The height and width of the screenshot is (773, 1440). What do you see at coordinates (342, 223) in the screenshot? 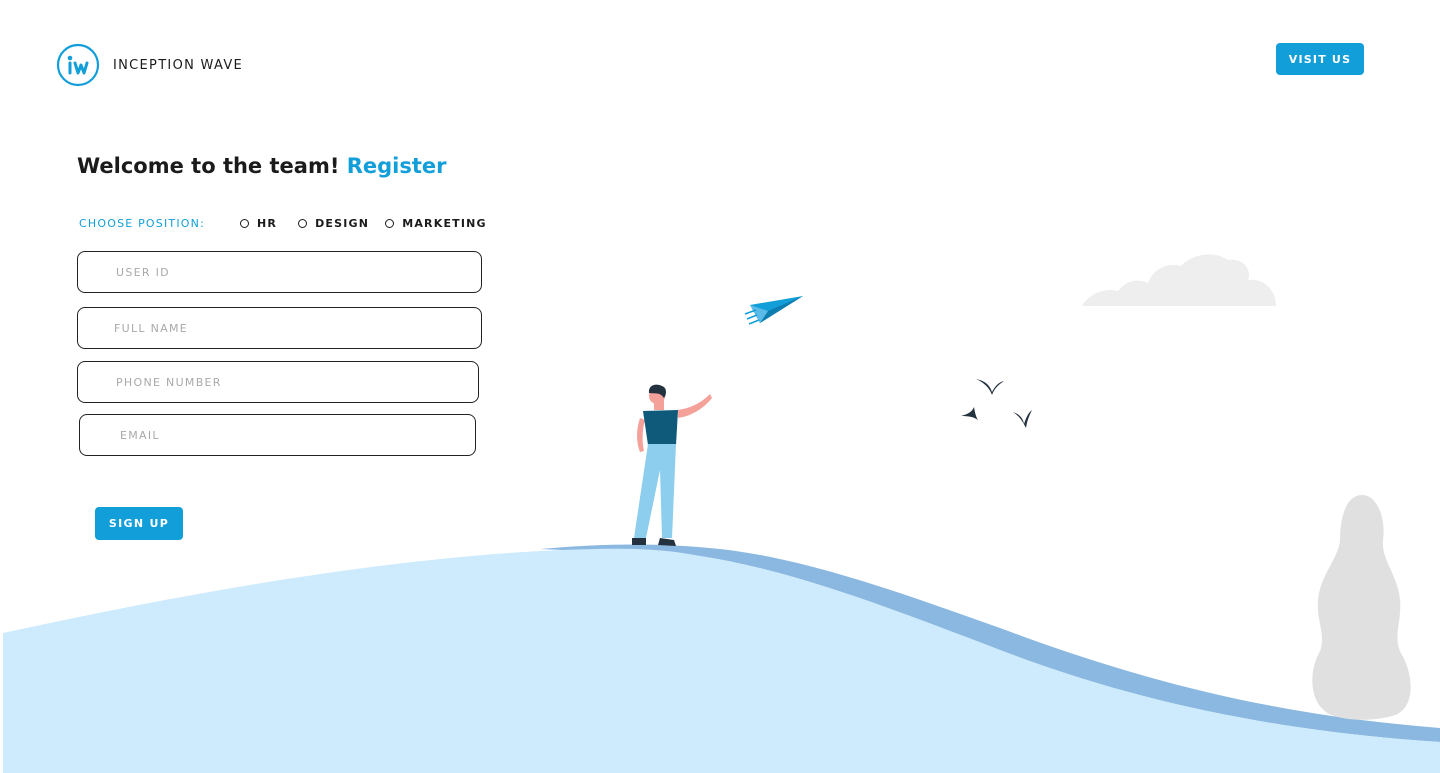
I see `radio-design-label: DESIGN` at bounding box center [342, 223].